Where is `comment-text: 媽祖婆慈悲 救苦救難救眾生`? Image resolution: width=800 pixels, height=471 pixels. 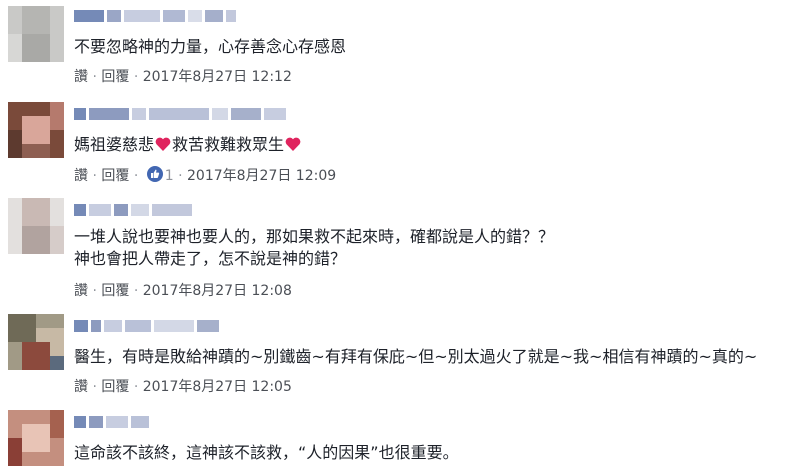
comment-text: 媽祖婆慈悲 救苦救難救眾生 is located at coordinates (187, 145).